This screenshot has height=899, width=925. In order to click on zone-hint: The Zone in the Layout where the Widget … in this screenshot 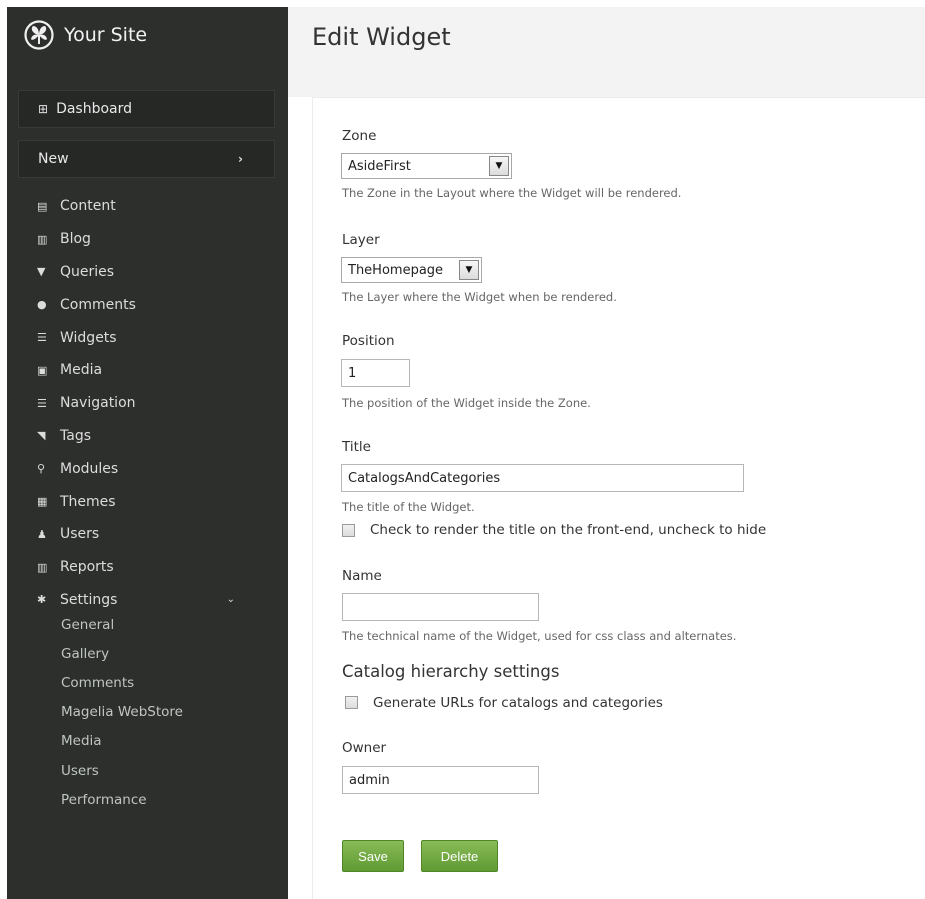, I will do `click(512, 193)`.